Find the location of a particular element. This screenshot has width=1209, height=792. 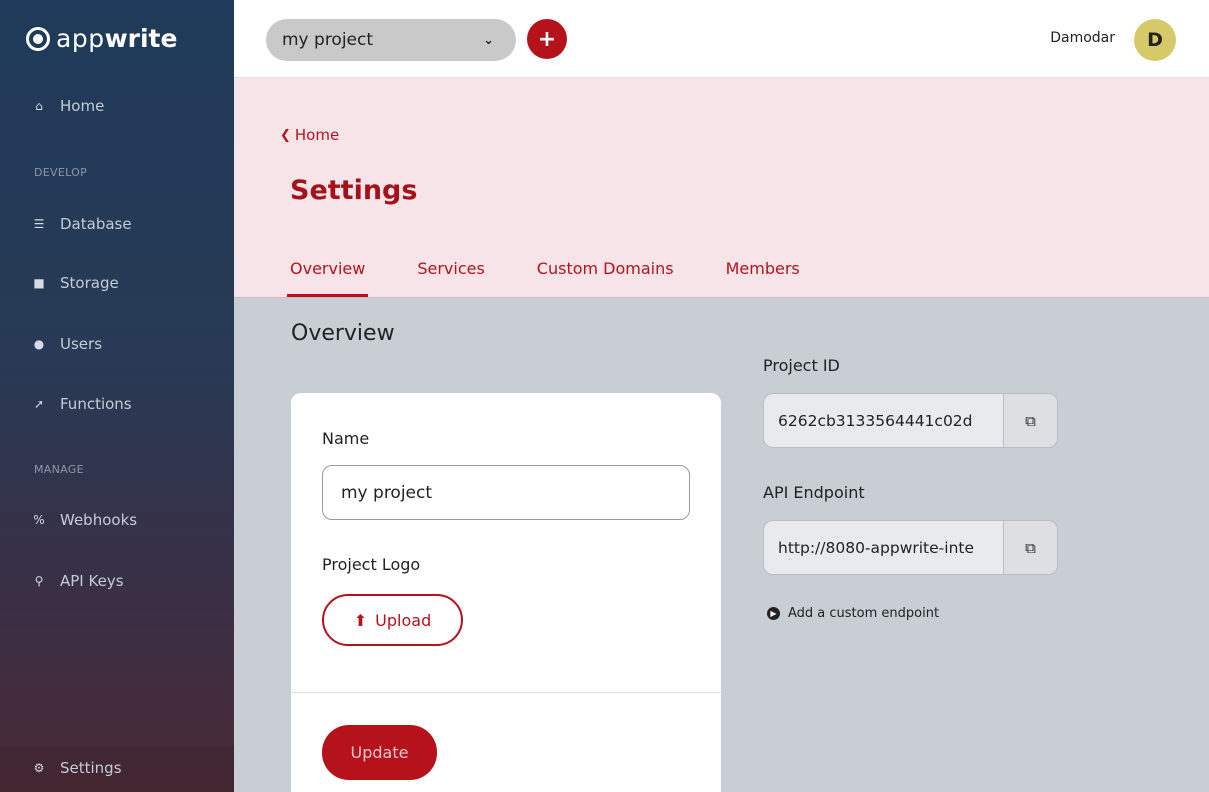

top-bar: my project ⌄ + Damodar D is located at coordinates (721, 39).